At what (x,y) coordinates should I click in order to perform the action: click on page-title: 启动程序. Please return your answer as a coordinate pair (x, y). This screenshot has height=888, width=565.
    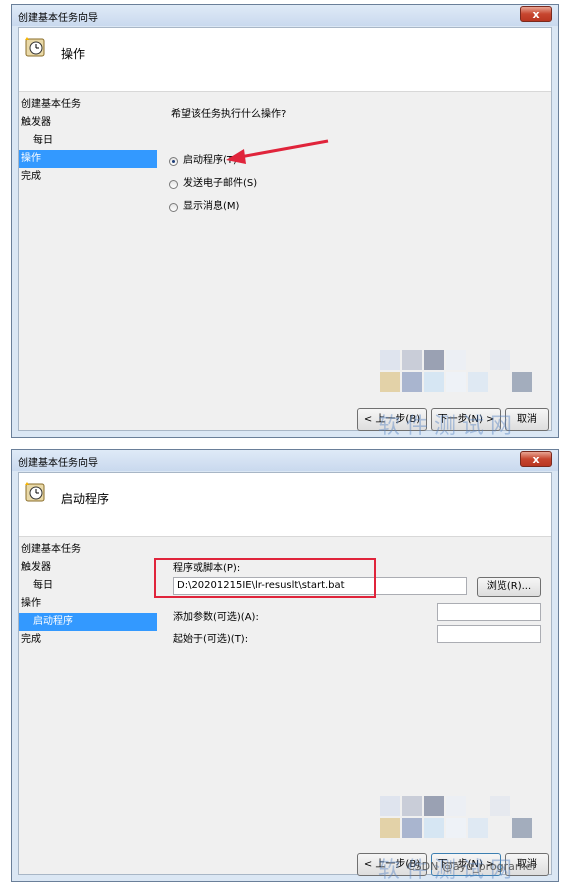
    Looking at the image, I should click on (85, 499).